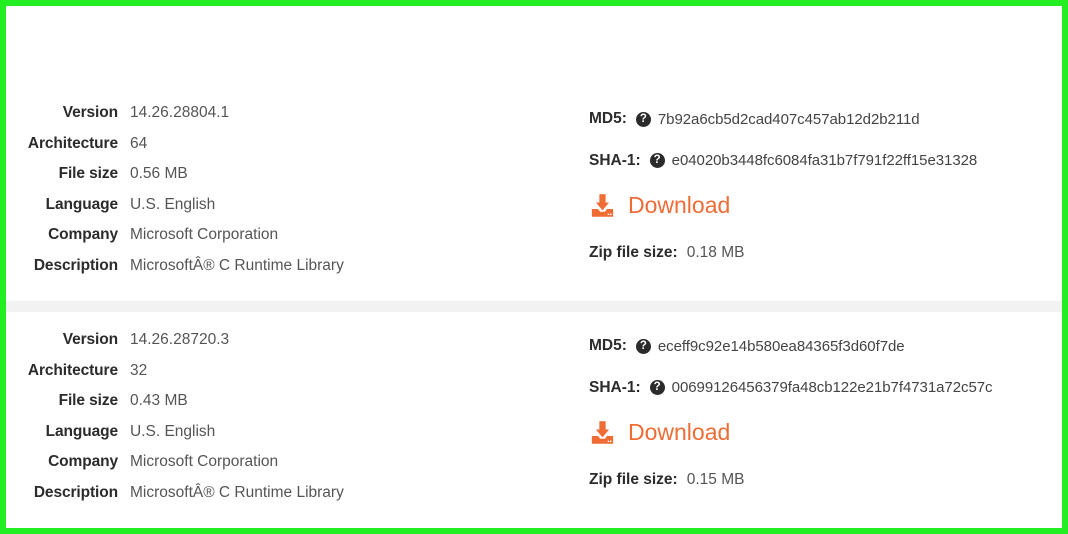 This screenshot has height=534, width=1068. Describe the element at coordinates (159, 400) in the screenshot. I see `detail-value-file-size: 0.43 MB` at that location.